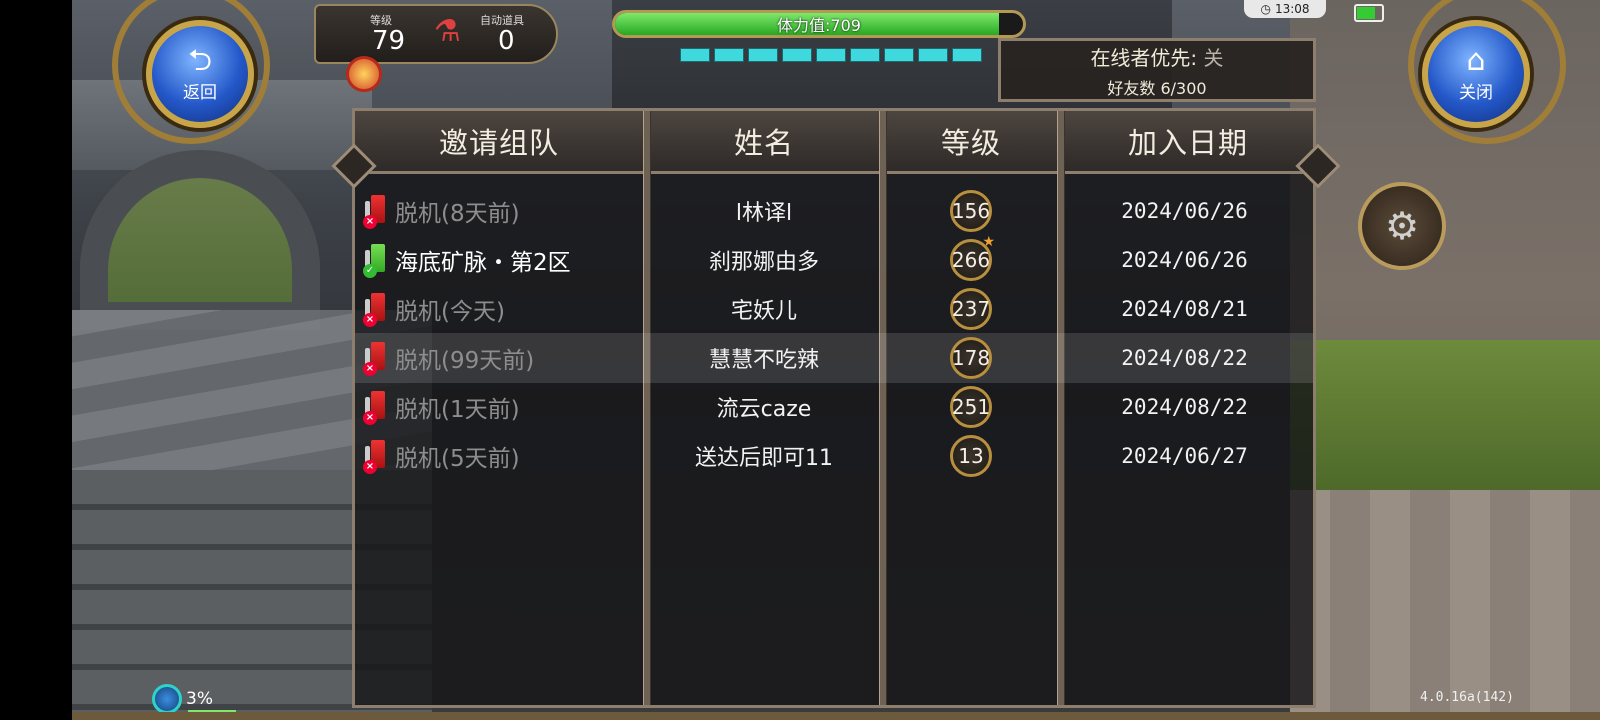 Image resolution: width=1600 pixels, height=720 pixels. Describe the element at coordinates (764, 260) in the screenshot. I see `row-name: 刹那娜由多` at that location.